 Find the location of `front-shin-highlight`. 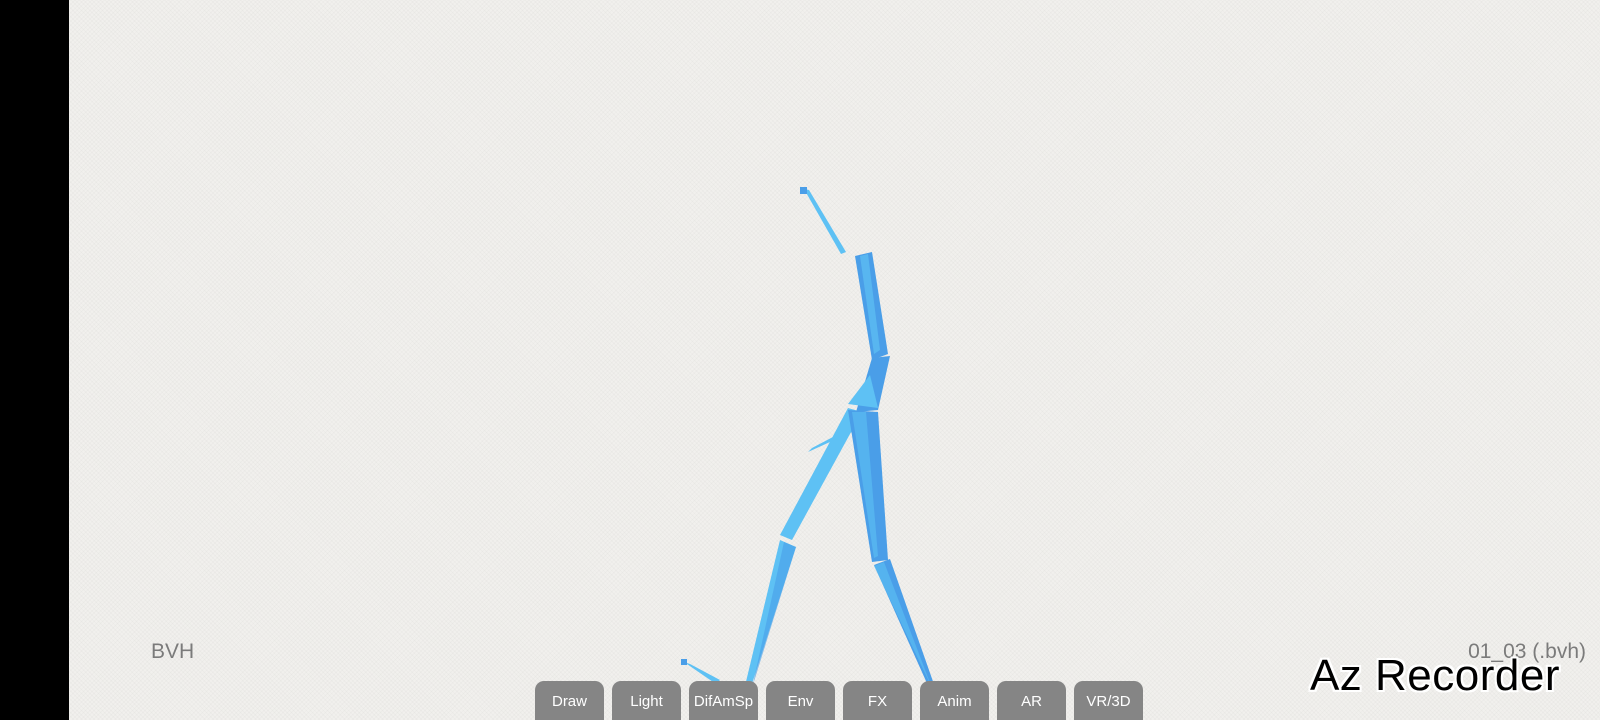

front-shin-highlight is located at coordinates (903, 625).